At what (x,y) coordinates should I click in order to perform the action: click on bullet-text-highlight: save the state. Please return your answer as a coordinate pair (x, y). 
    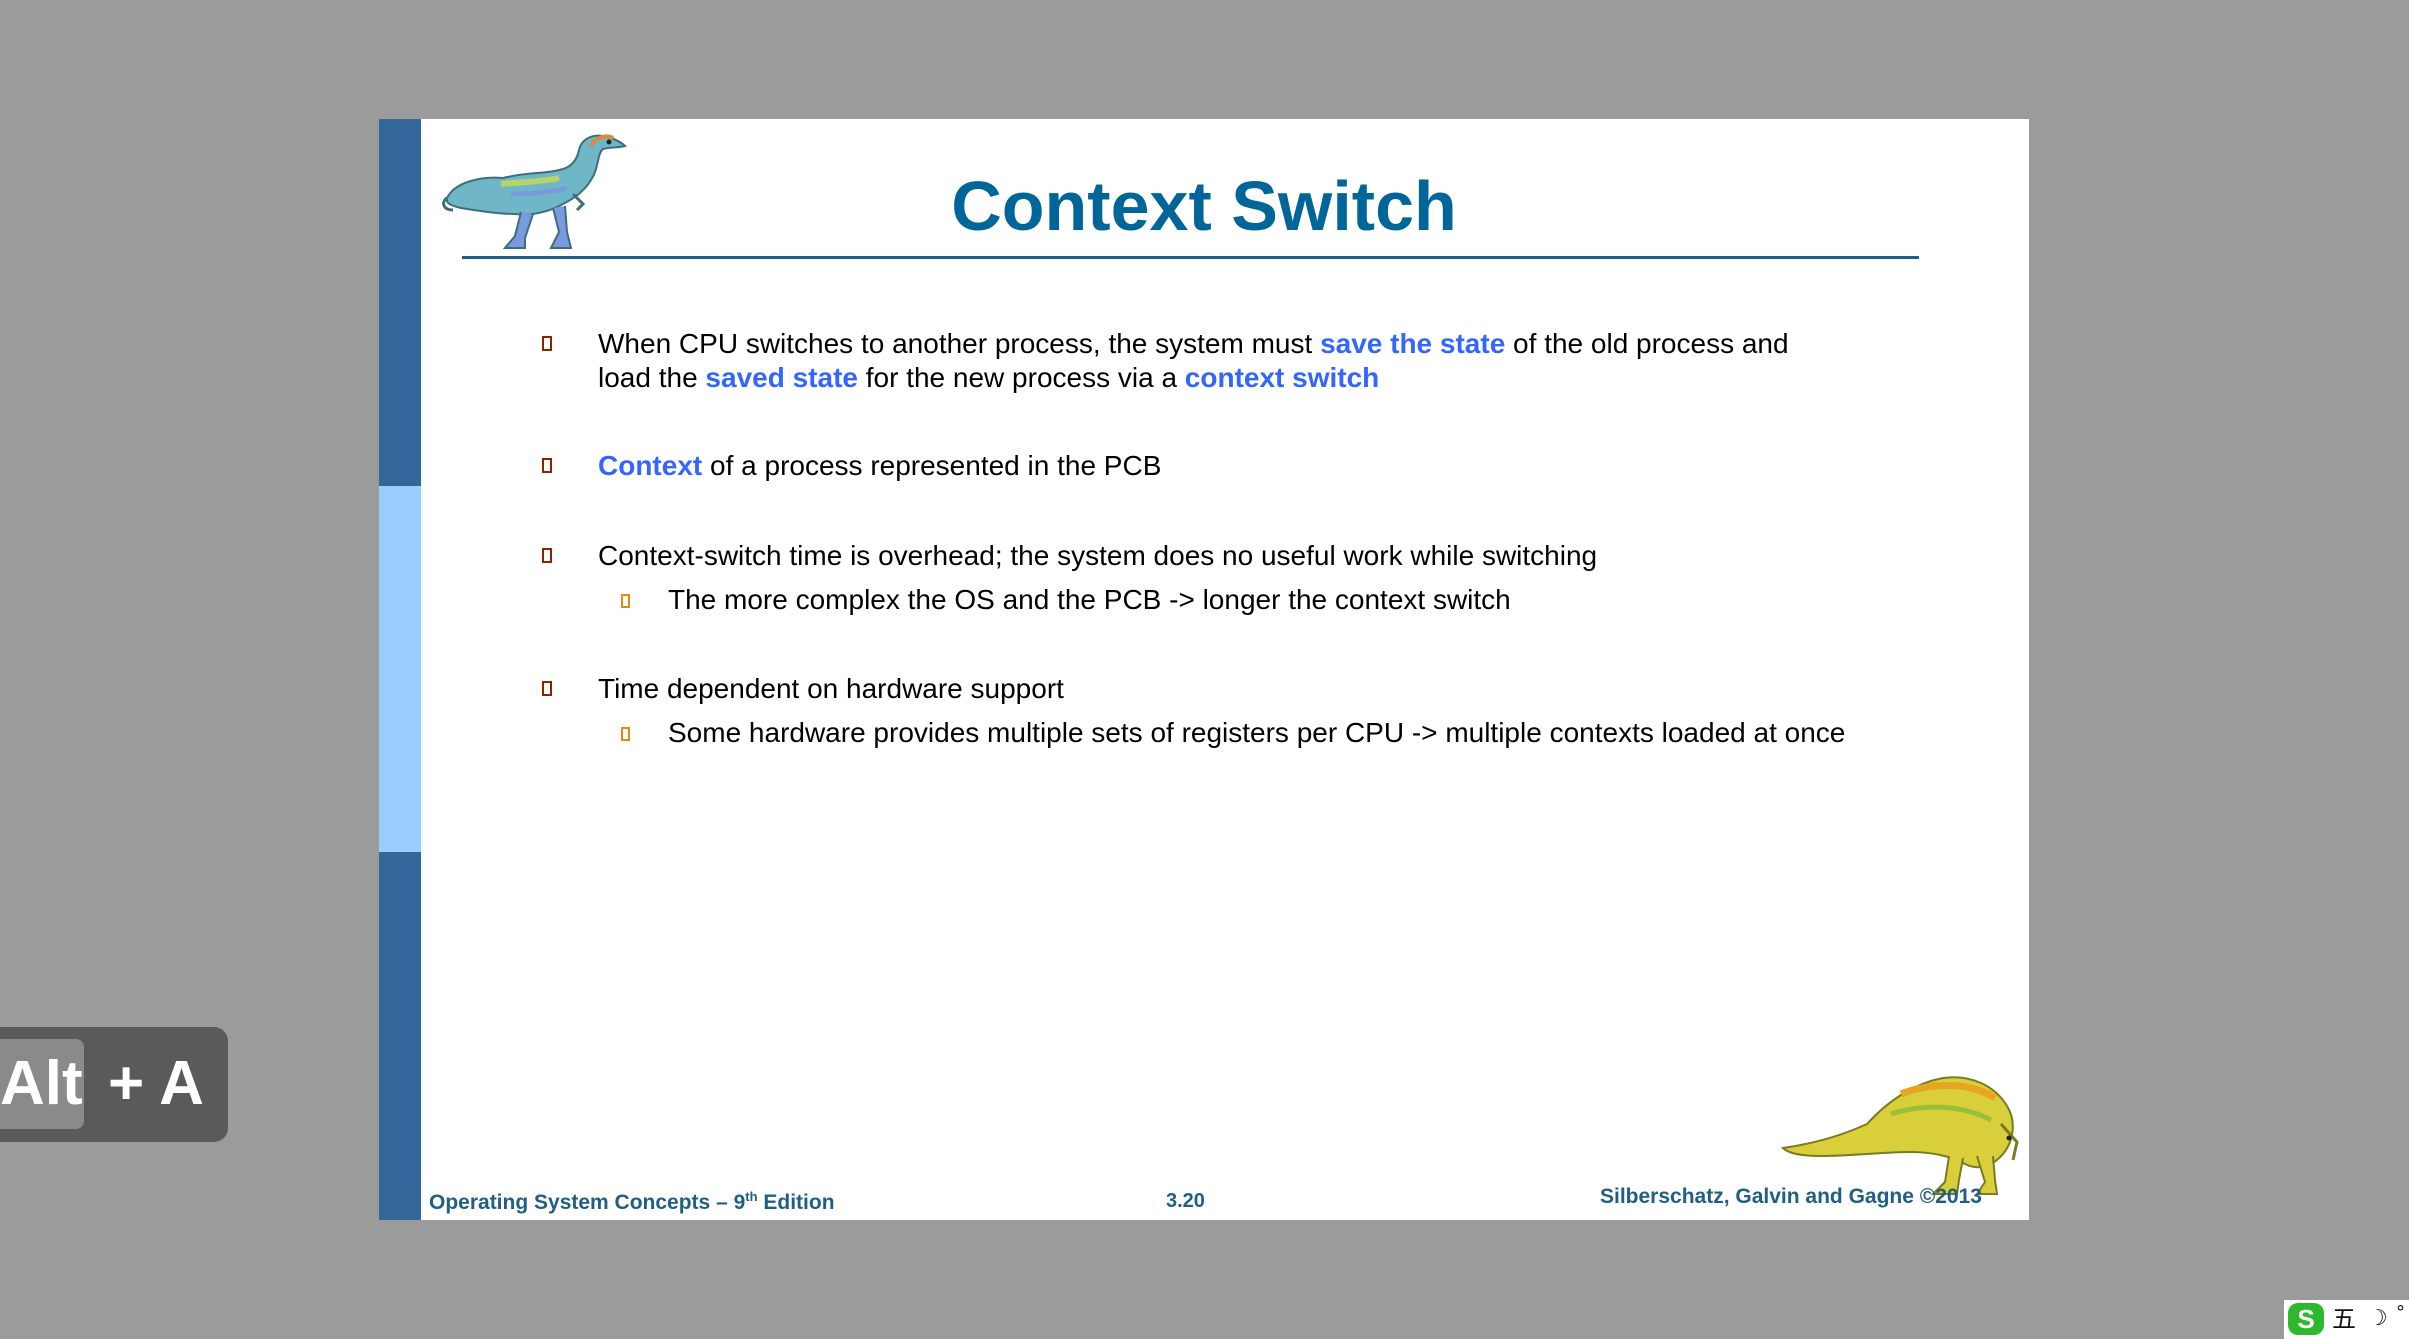
    Looking at the image, I should click on (1413, 343).